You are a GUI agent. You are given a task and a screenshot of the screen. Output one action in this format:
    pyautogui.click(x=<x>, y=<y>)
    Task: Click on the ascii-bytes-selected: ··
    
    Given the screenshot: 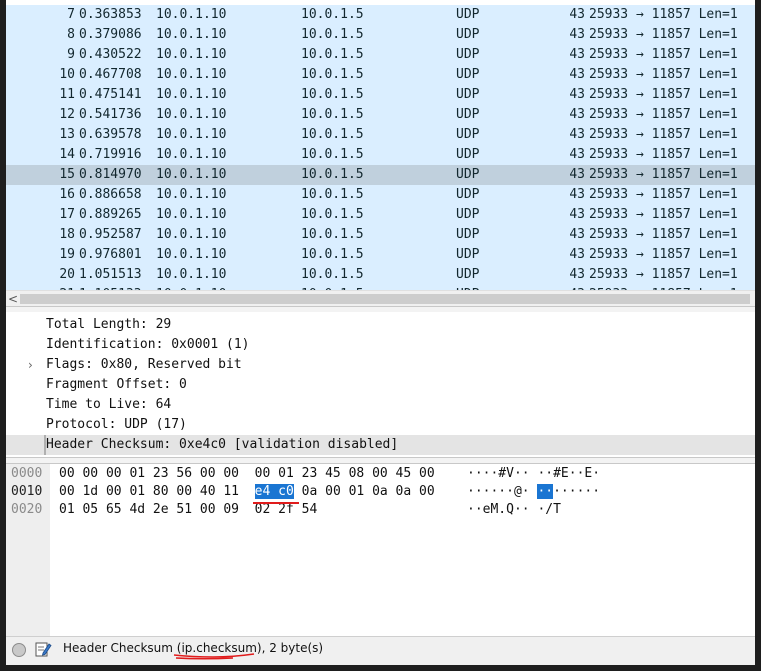 What is the action you would take?
    pyautogui.click(x=545, y=491)
    